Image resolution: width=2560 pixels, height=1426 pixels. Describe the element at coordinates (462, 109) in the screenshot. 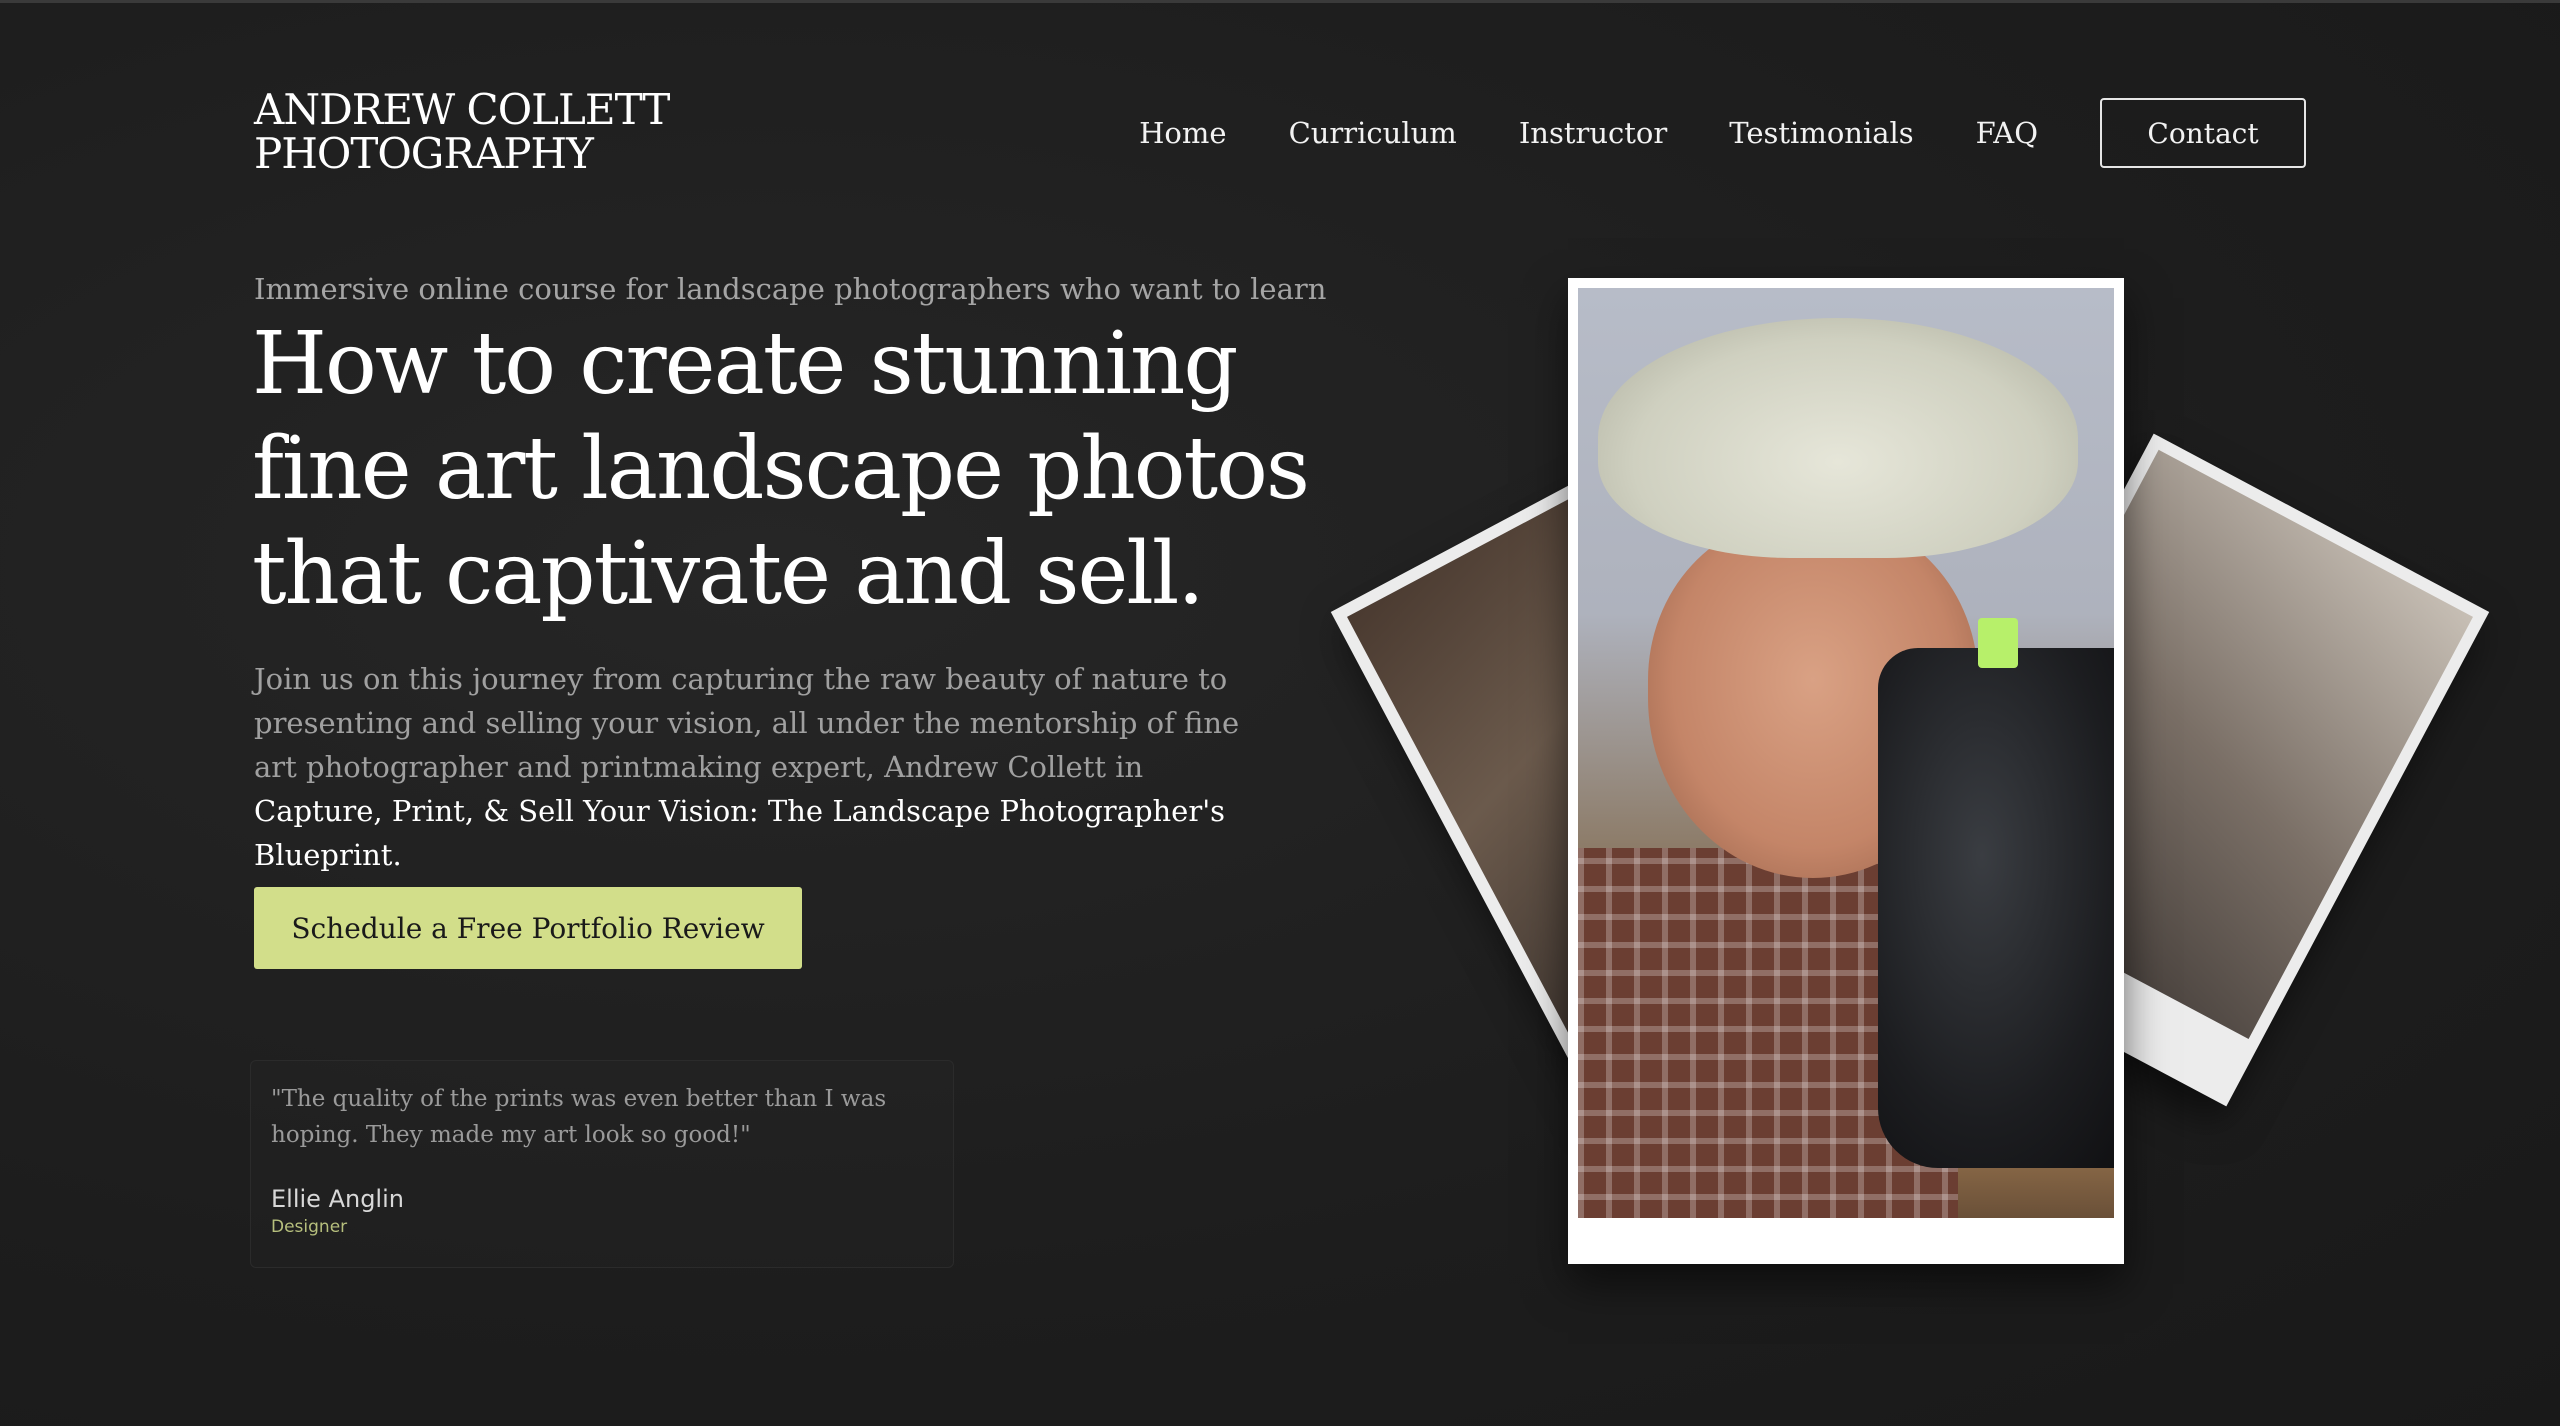

I see `logo-line-1: ANDREW COLLETT` at that location.